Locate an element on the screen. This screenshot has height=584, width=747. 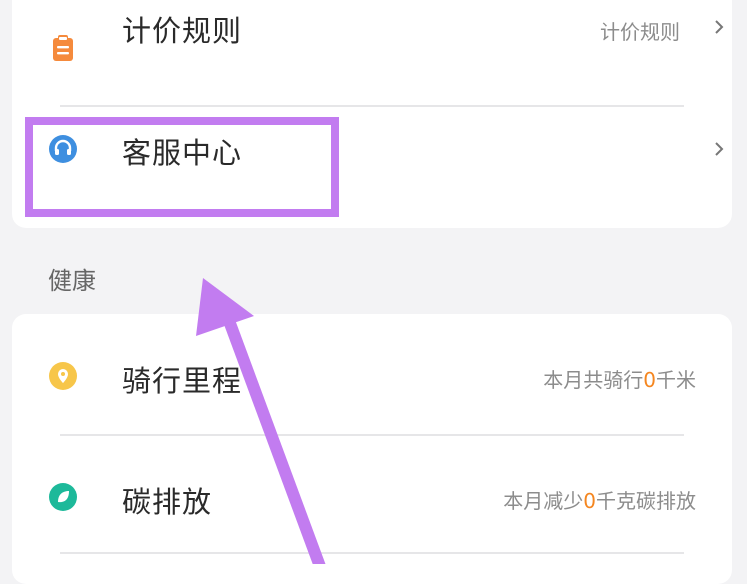
mileage-value: 0 is located at coordinates (649, 380).